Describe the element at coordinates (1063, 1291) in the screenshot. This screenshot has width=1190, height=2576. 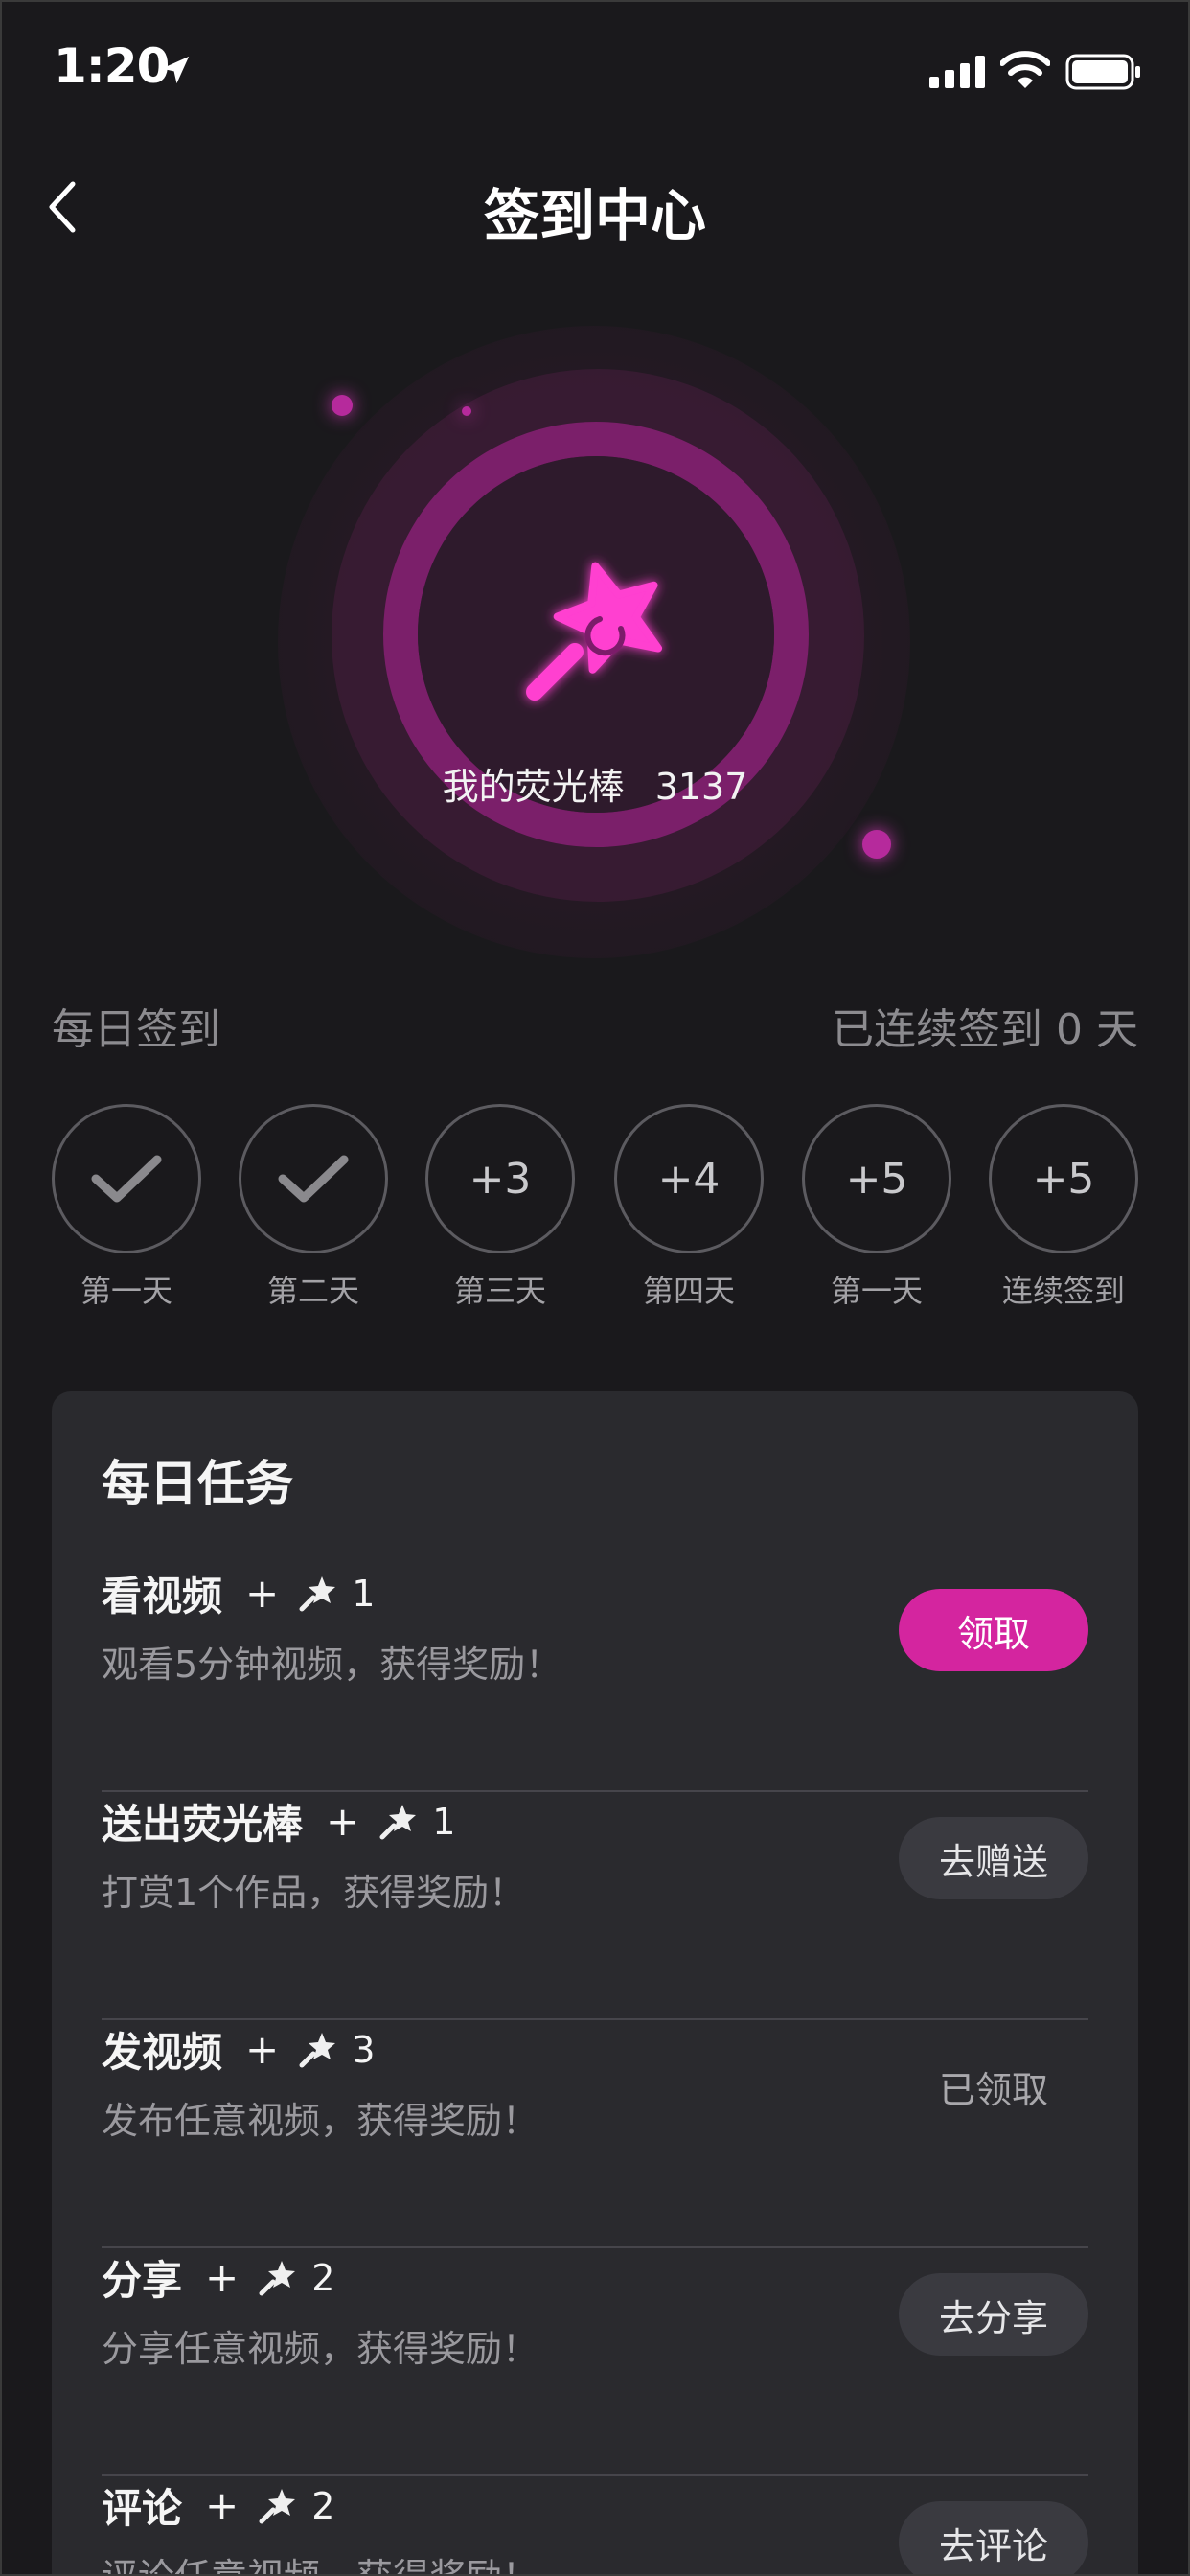
I see `day-label: 连续签到` at that location.